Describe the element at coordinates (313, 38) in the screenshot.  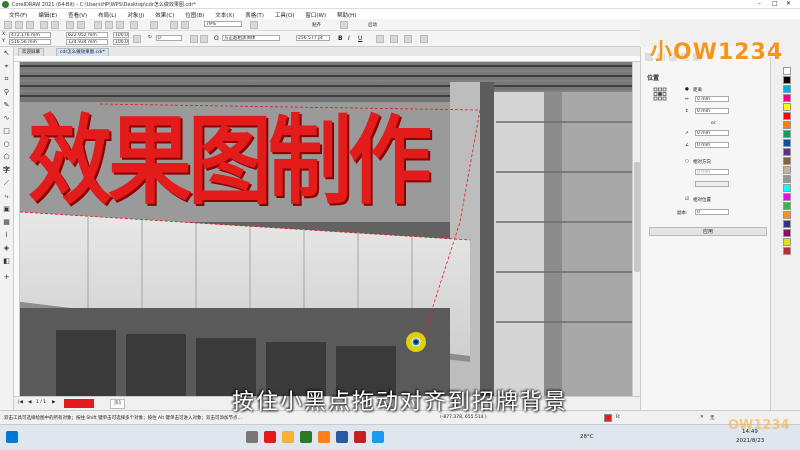
I see `font-size-dropdown: 256.577 pt` at that location.